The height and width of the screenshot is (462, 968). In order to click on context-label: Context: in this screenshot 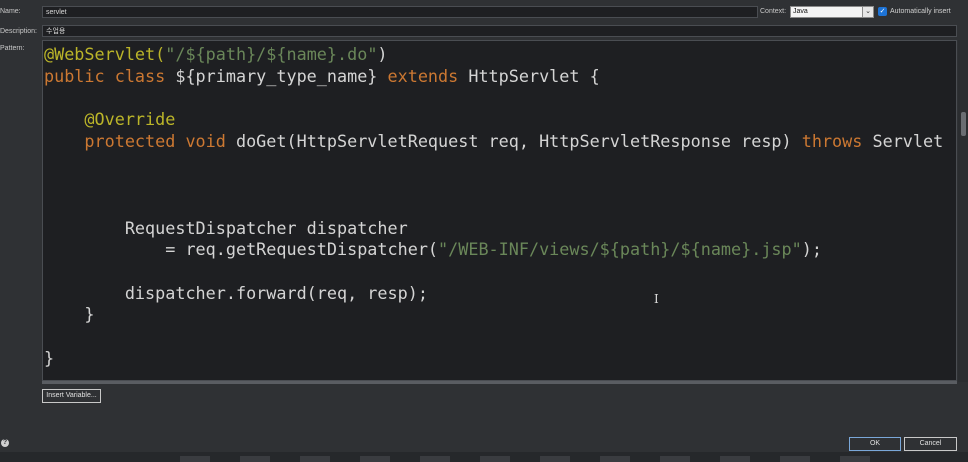, I will do `click(773, 11)`.